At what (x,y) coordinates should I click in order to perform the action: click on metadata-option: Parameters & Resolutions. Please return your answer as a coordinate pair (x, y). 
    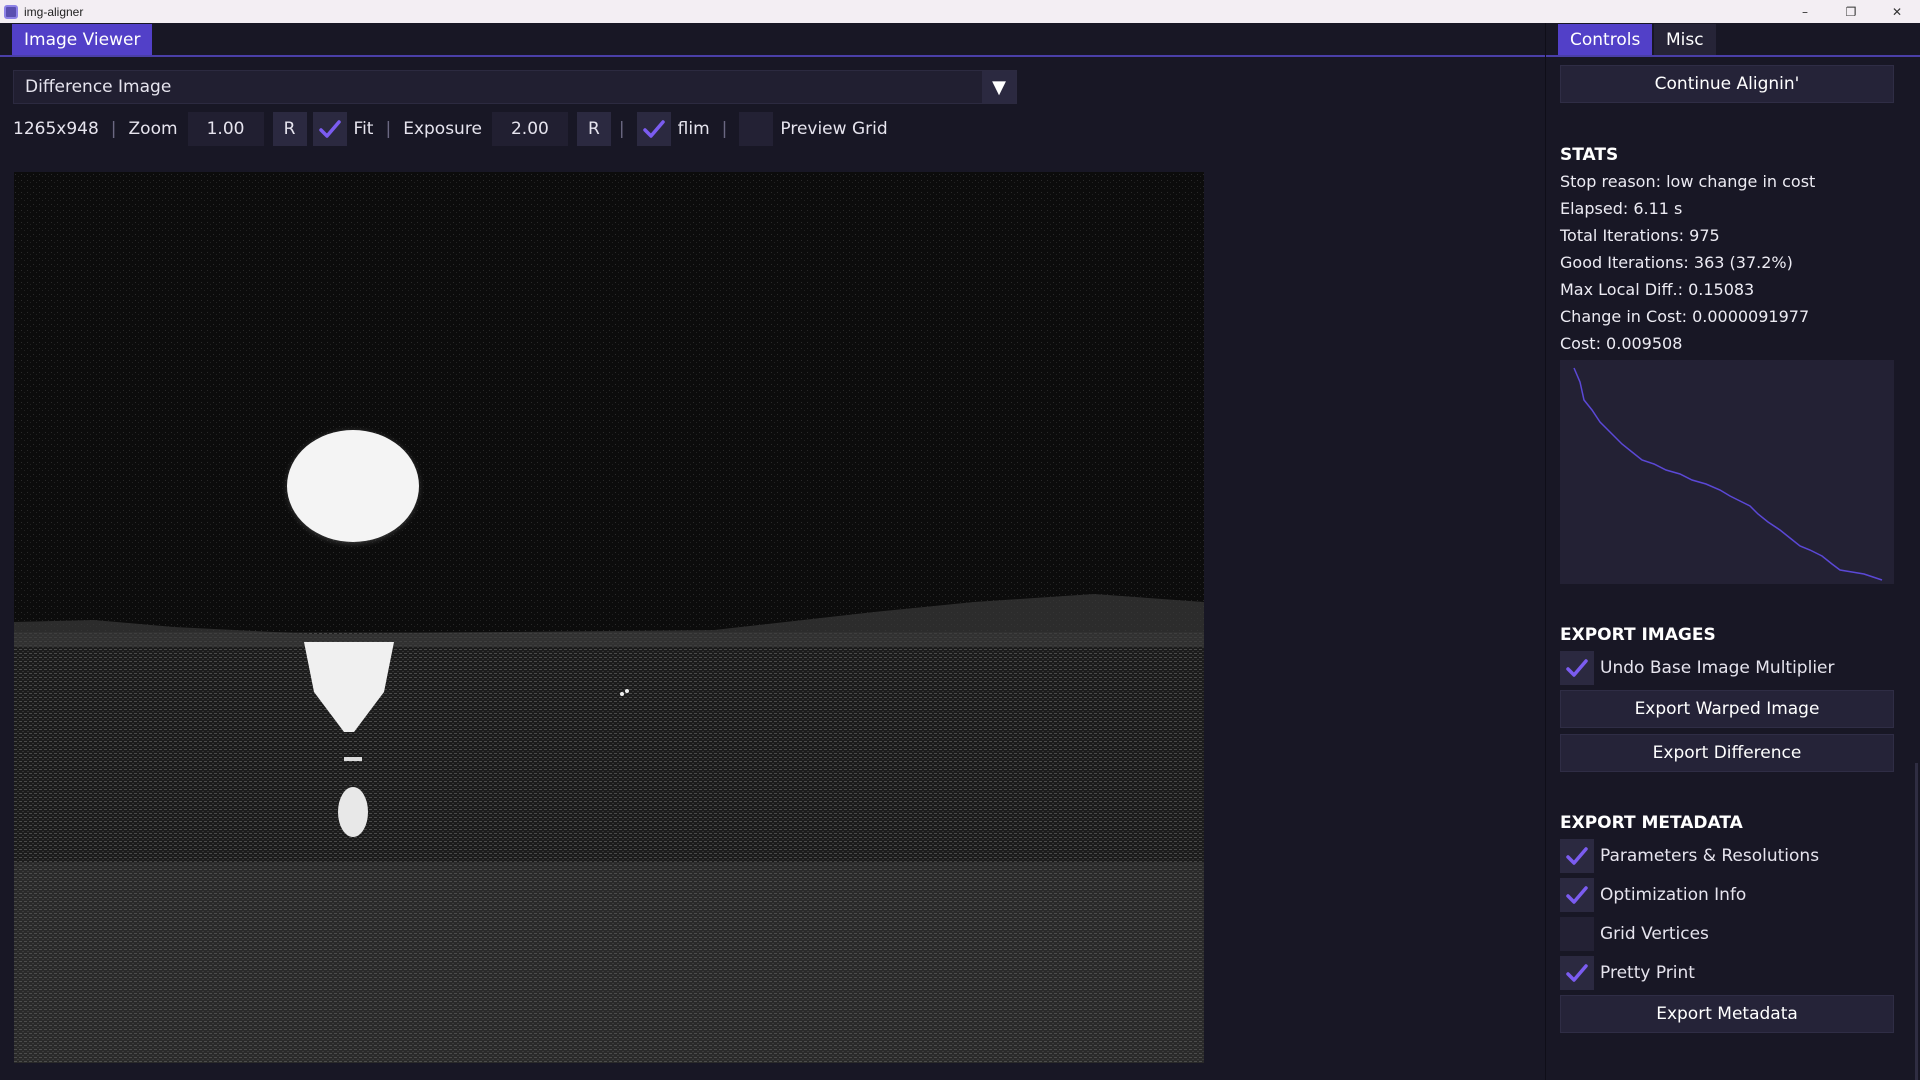
    Looking at the image, I should click on (1689, 856).